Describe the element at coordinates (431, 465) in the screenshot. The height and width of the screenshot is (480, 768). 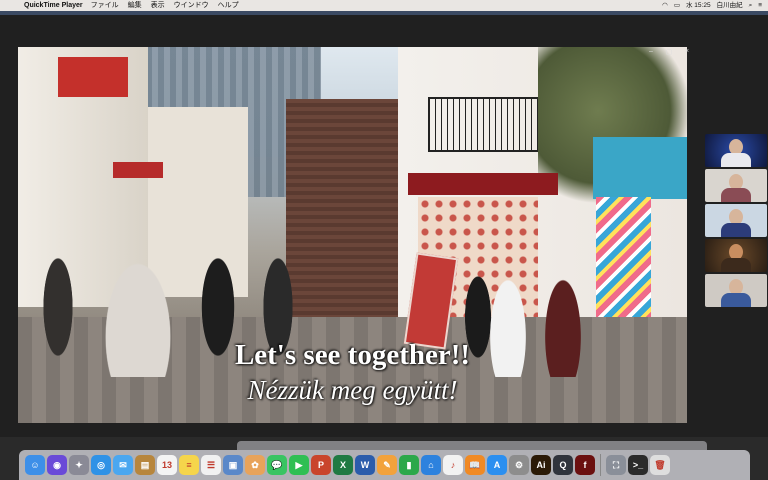
I see `keynote-icon: ⌂` at that location.